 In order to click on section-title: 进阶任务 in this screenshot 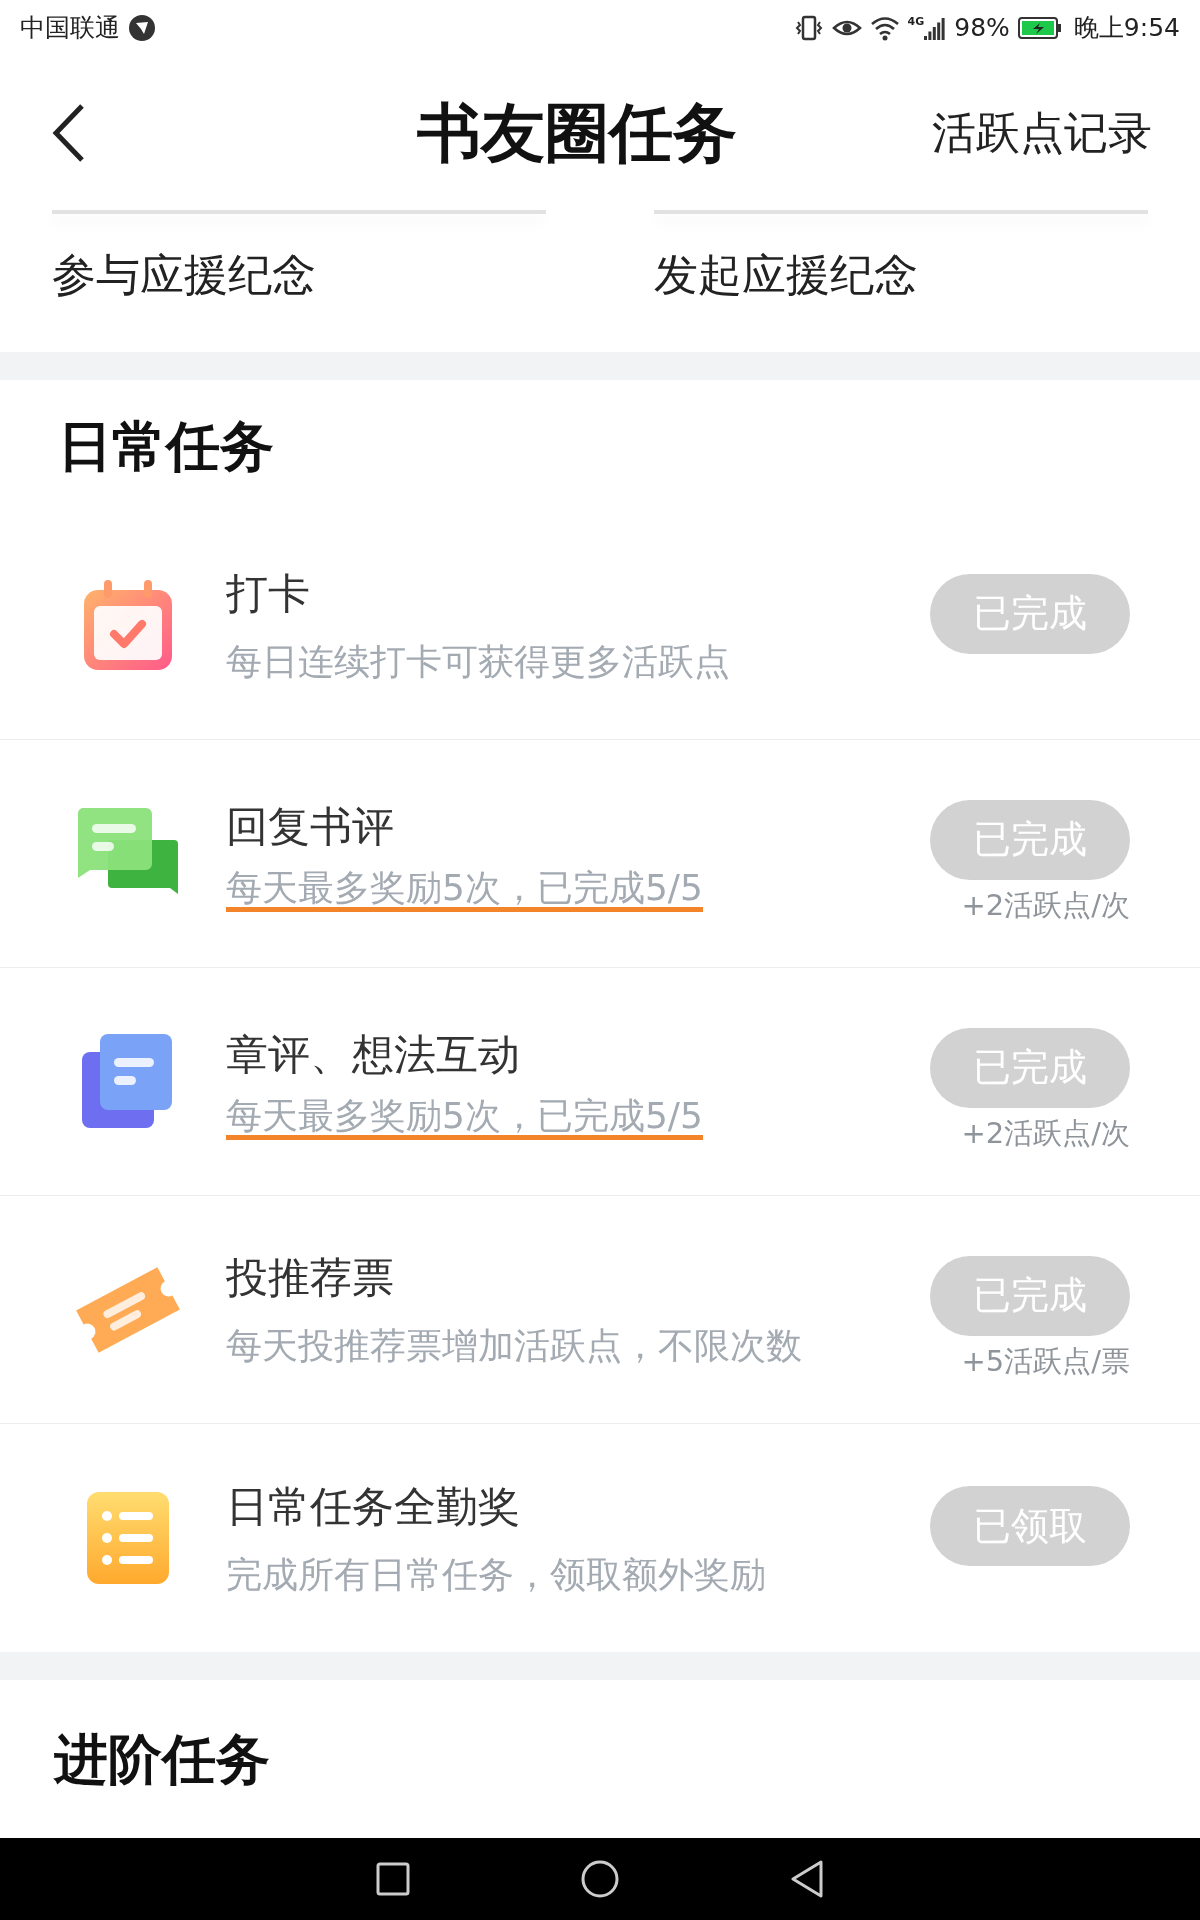, I will do `click(162, 1759)`.